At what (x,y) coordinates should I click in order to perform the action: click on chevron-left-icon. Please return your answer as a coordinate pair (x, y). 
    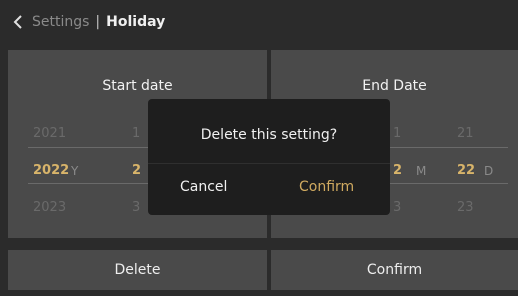
    Looking at the image, I should click on (19, 22).